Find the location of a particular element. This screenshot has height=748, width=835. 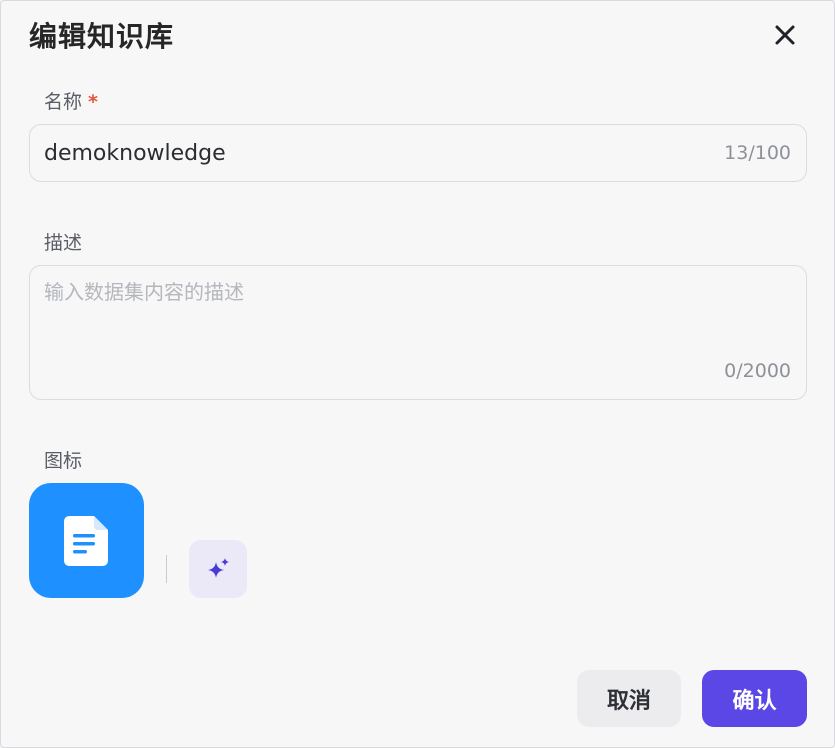

selected-icon-tile is located at coordinates (86, 540).